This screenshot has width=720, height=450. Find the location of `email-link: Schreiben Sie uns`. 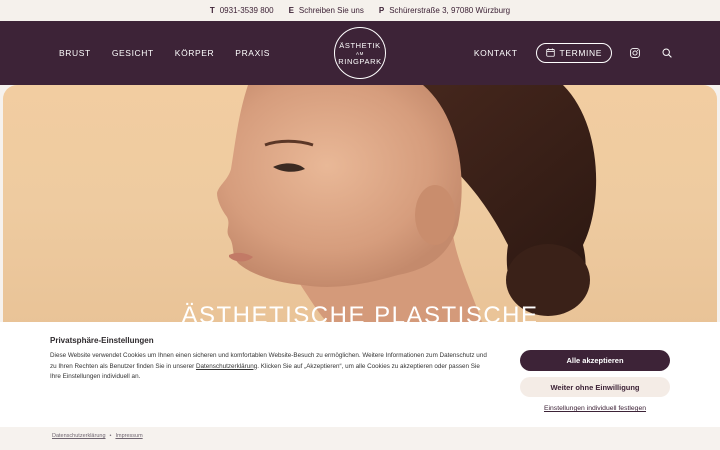

email-link: Schreiben Sie uns is located at coordinates (331, 10).